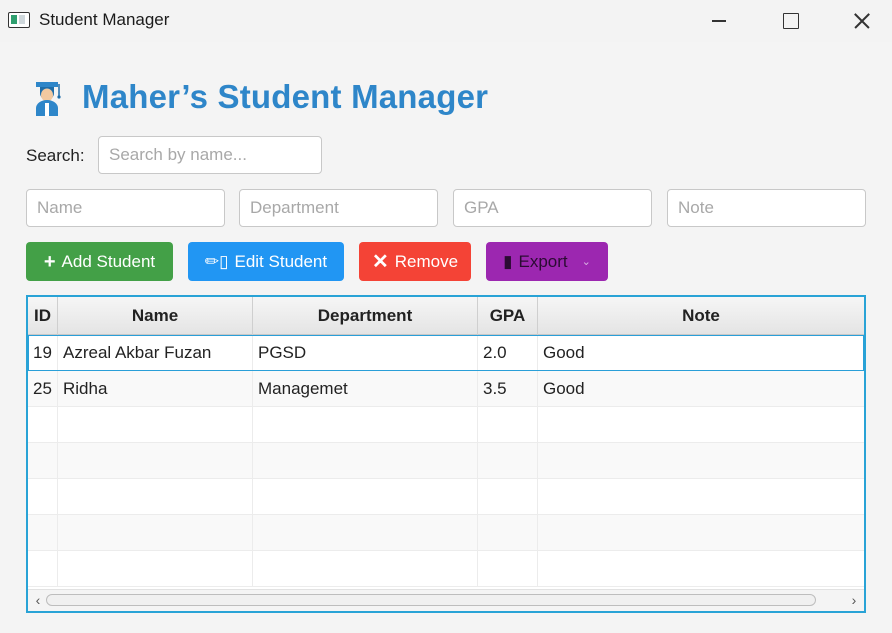 This screenshot has height=633, width=892. Describe the element at coordinates (216, 261) in the screenshot. I see `pencil-icon: ✏▯` at that location.